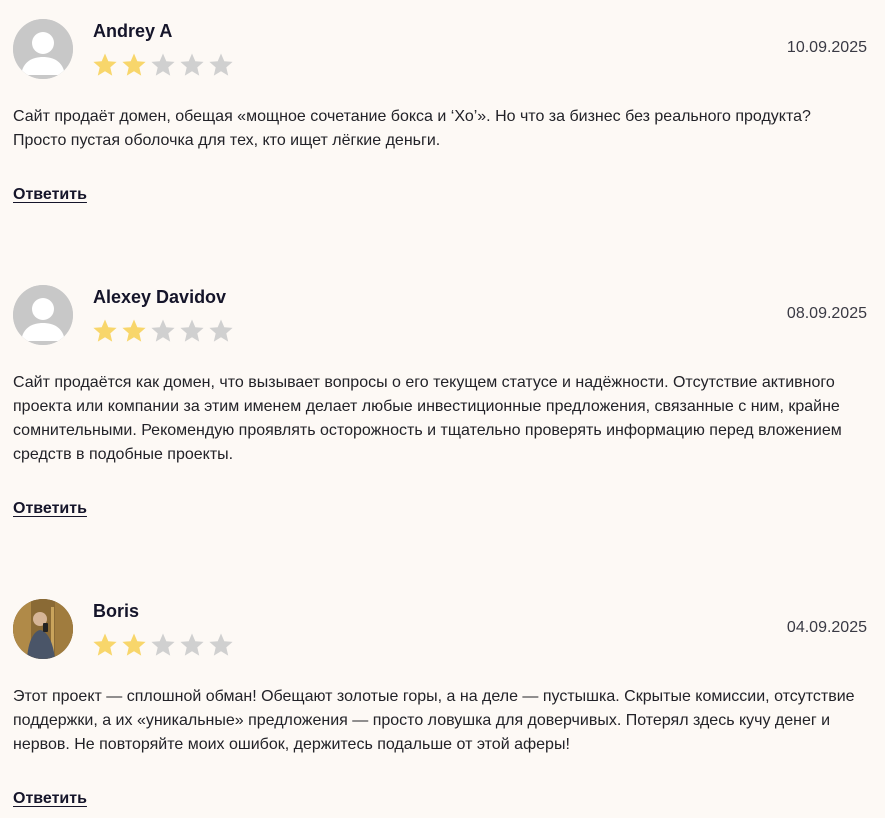 This screenshot has height=818, width=885. I want to click on review-author: Alexey Davidov, so click(160, 297).